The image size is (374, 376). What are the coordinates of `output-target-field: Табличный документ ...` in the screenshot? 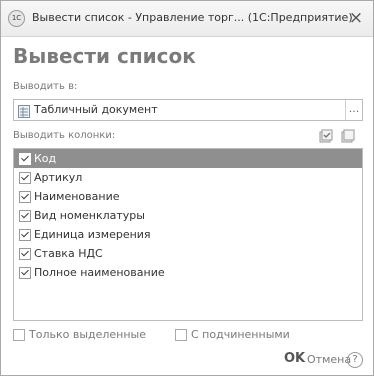 It's located at (188, 110).